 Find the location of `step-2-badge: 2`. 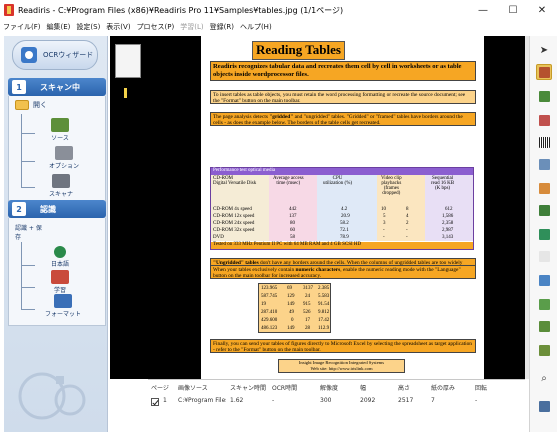

step-2-badge: 2 is located at coordinates (19, 209).